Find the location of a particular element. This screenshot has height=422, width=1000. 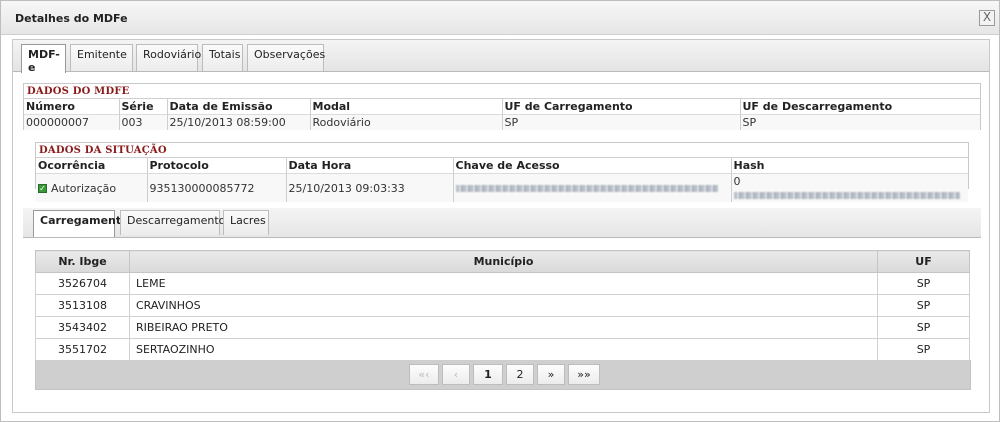

pager-last-button: »» is located at coordinates (584, 374).